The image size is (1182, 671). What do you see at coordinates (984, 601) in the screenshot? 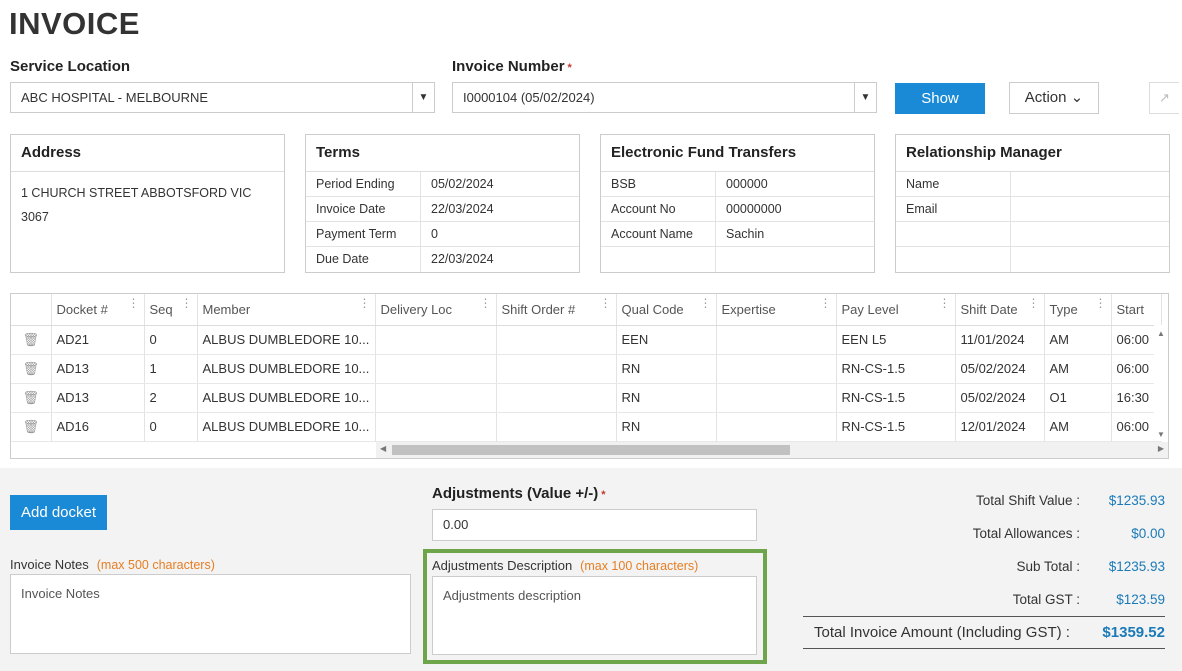
I see `total-gst-row: Total GST : $123.59` at bounding box center [984, 601].